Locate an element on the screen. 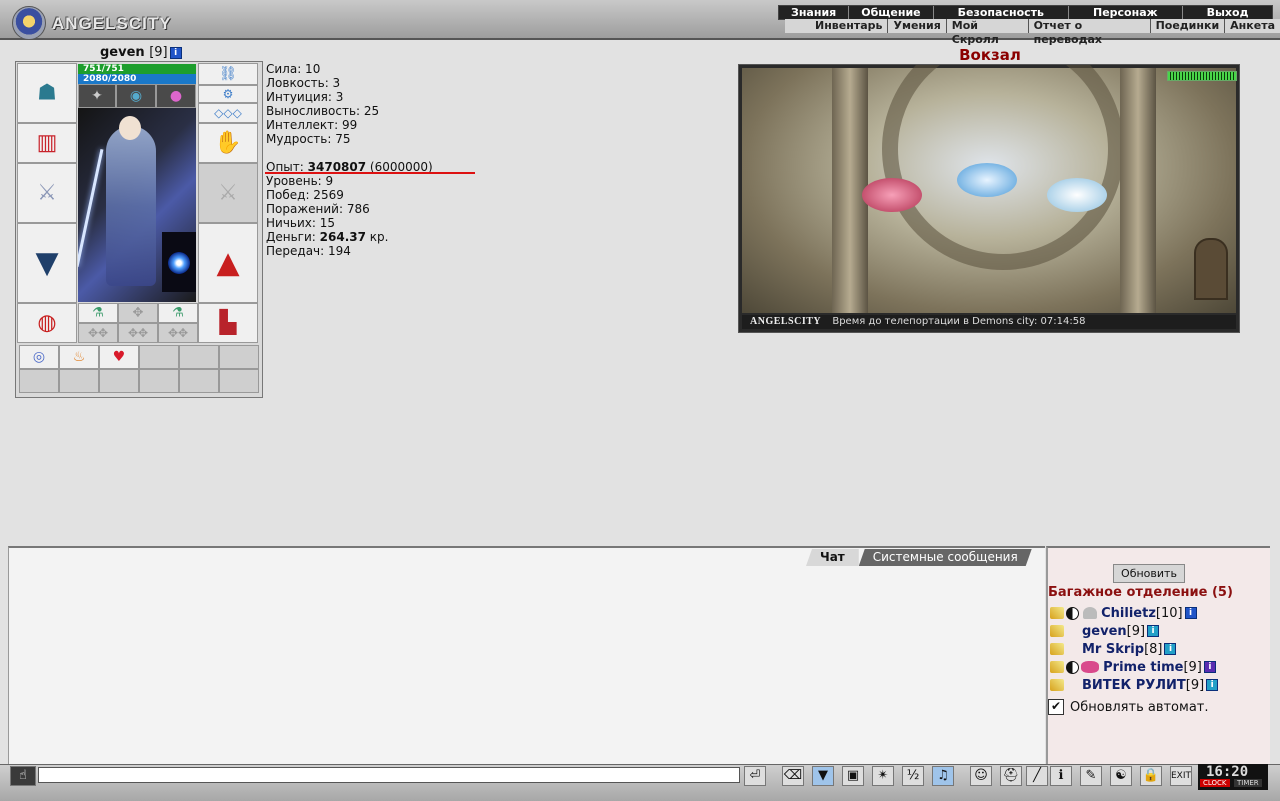  submenu-profile: Анкета is located at coordinates (1252, 26).